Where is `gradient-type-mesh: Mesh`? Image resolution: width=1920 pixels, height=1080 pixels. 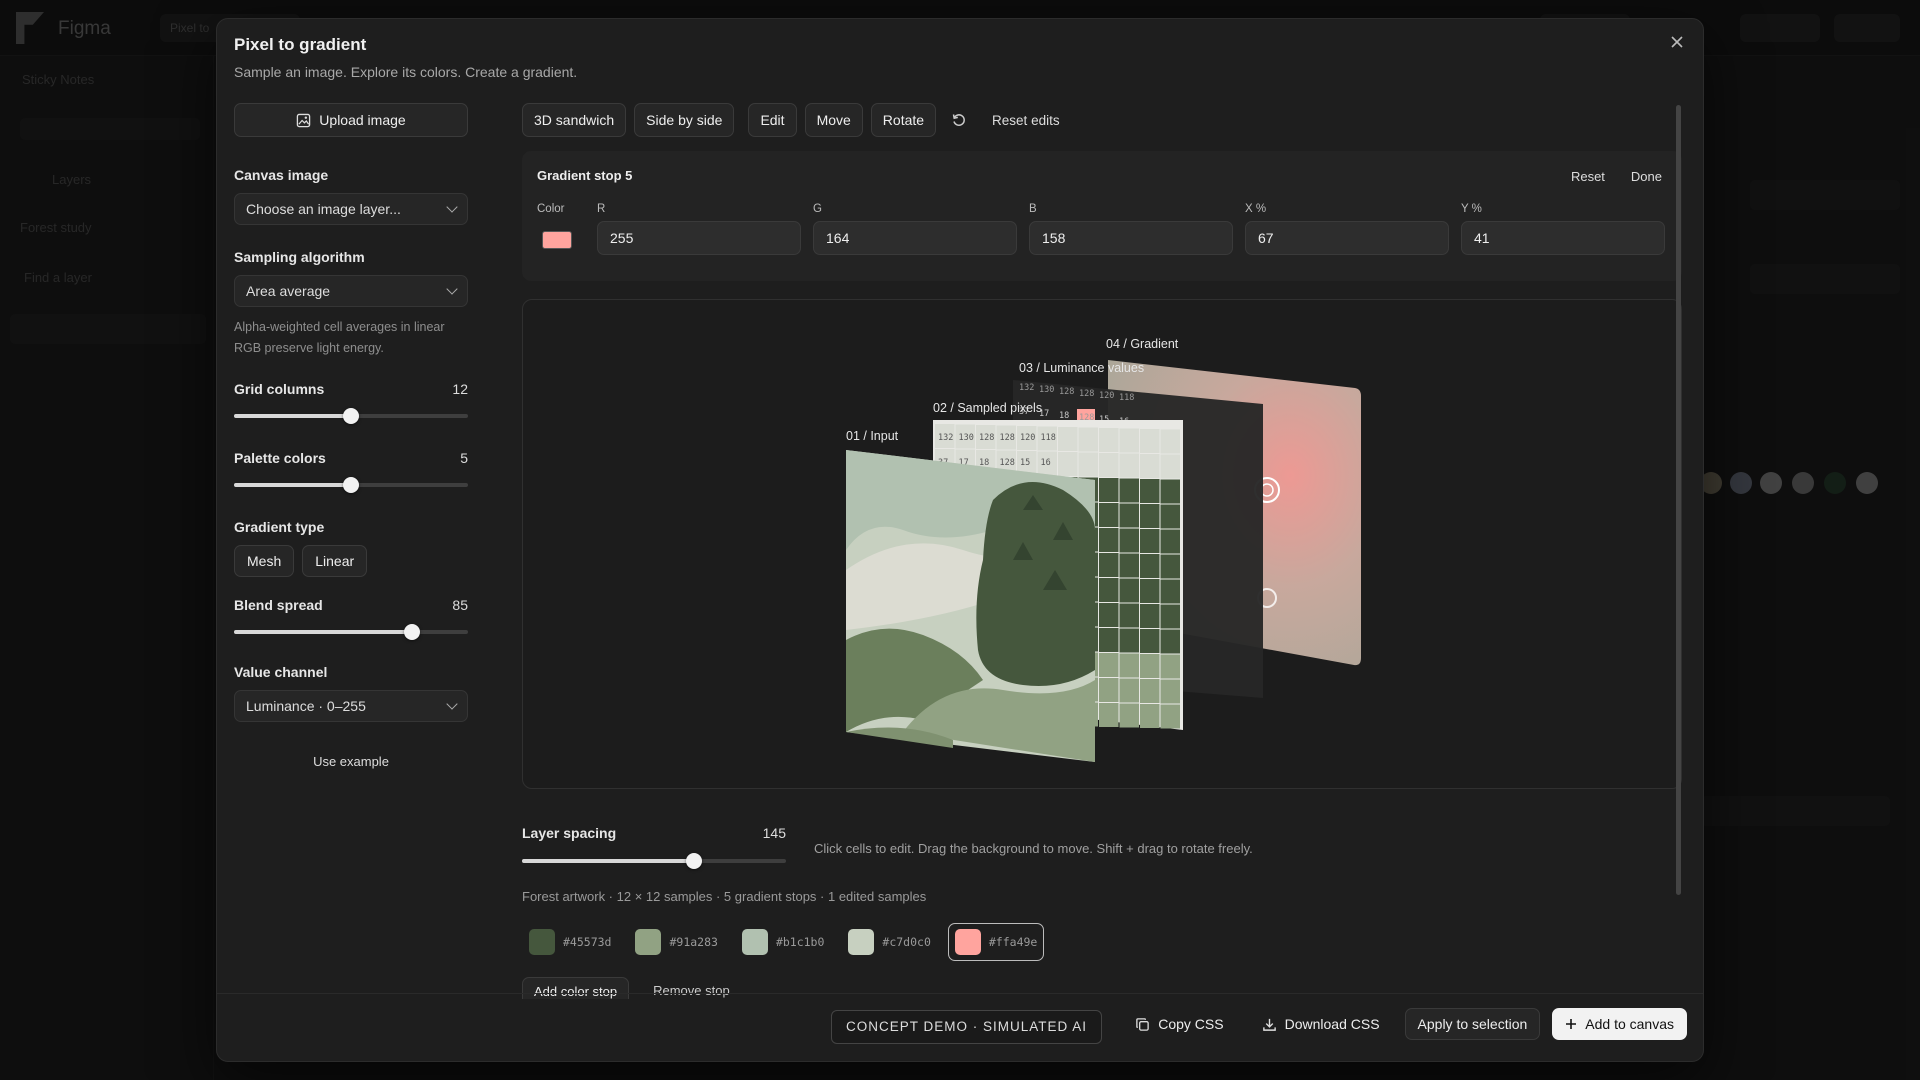 gradient-type-mesh: Mesh is located at coordinates (264, 561).